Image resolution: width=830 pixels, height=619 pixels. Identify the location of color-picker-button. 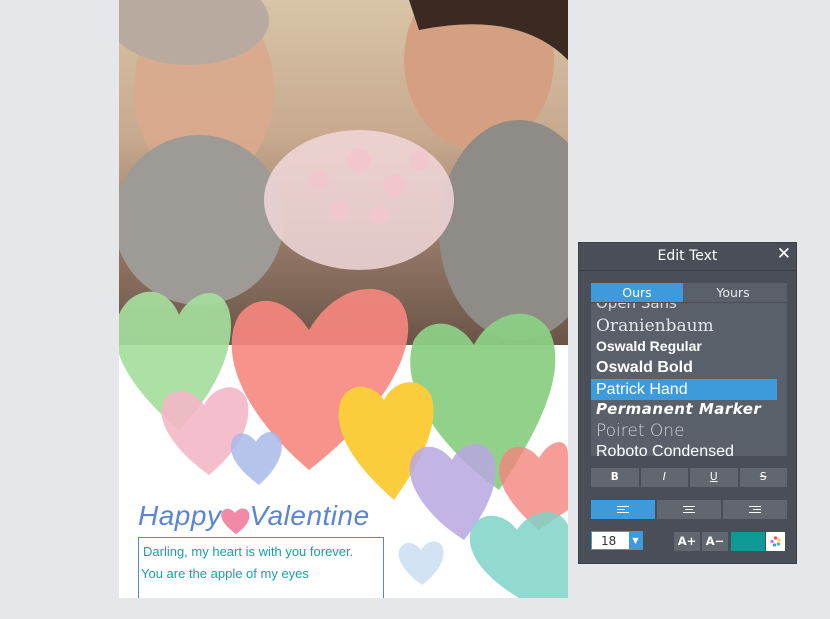
(775, 541).